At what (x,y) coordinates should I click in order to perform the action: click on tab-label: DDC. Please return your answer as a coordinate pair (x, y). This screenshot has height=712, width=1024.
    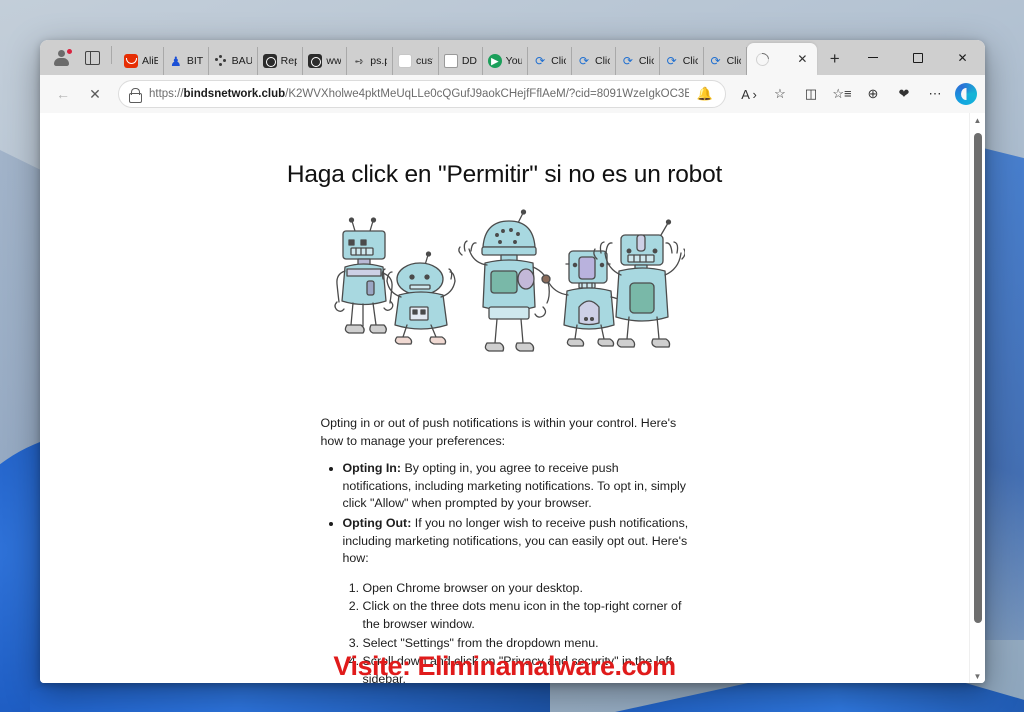
    Looking at the image, I should click on (469, 61).